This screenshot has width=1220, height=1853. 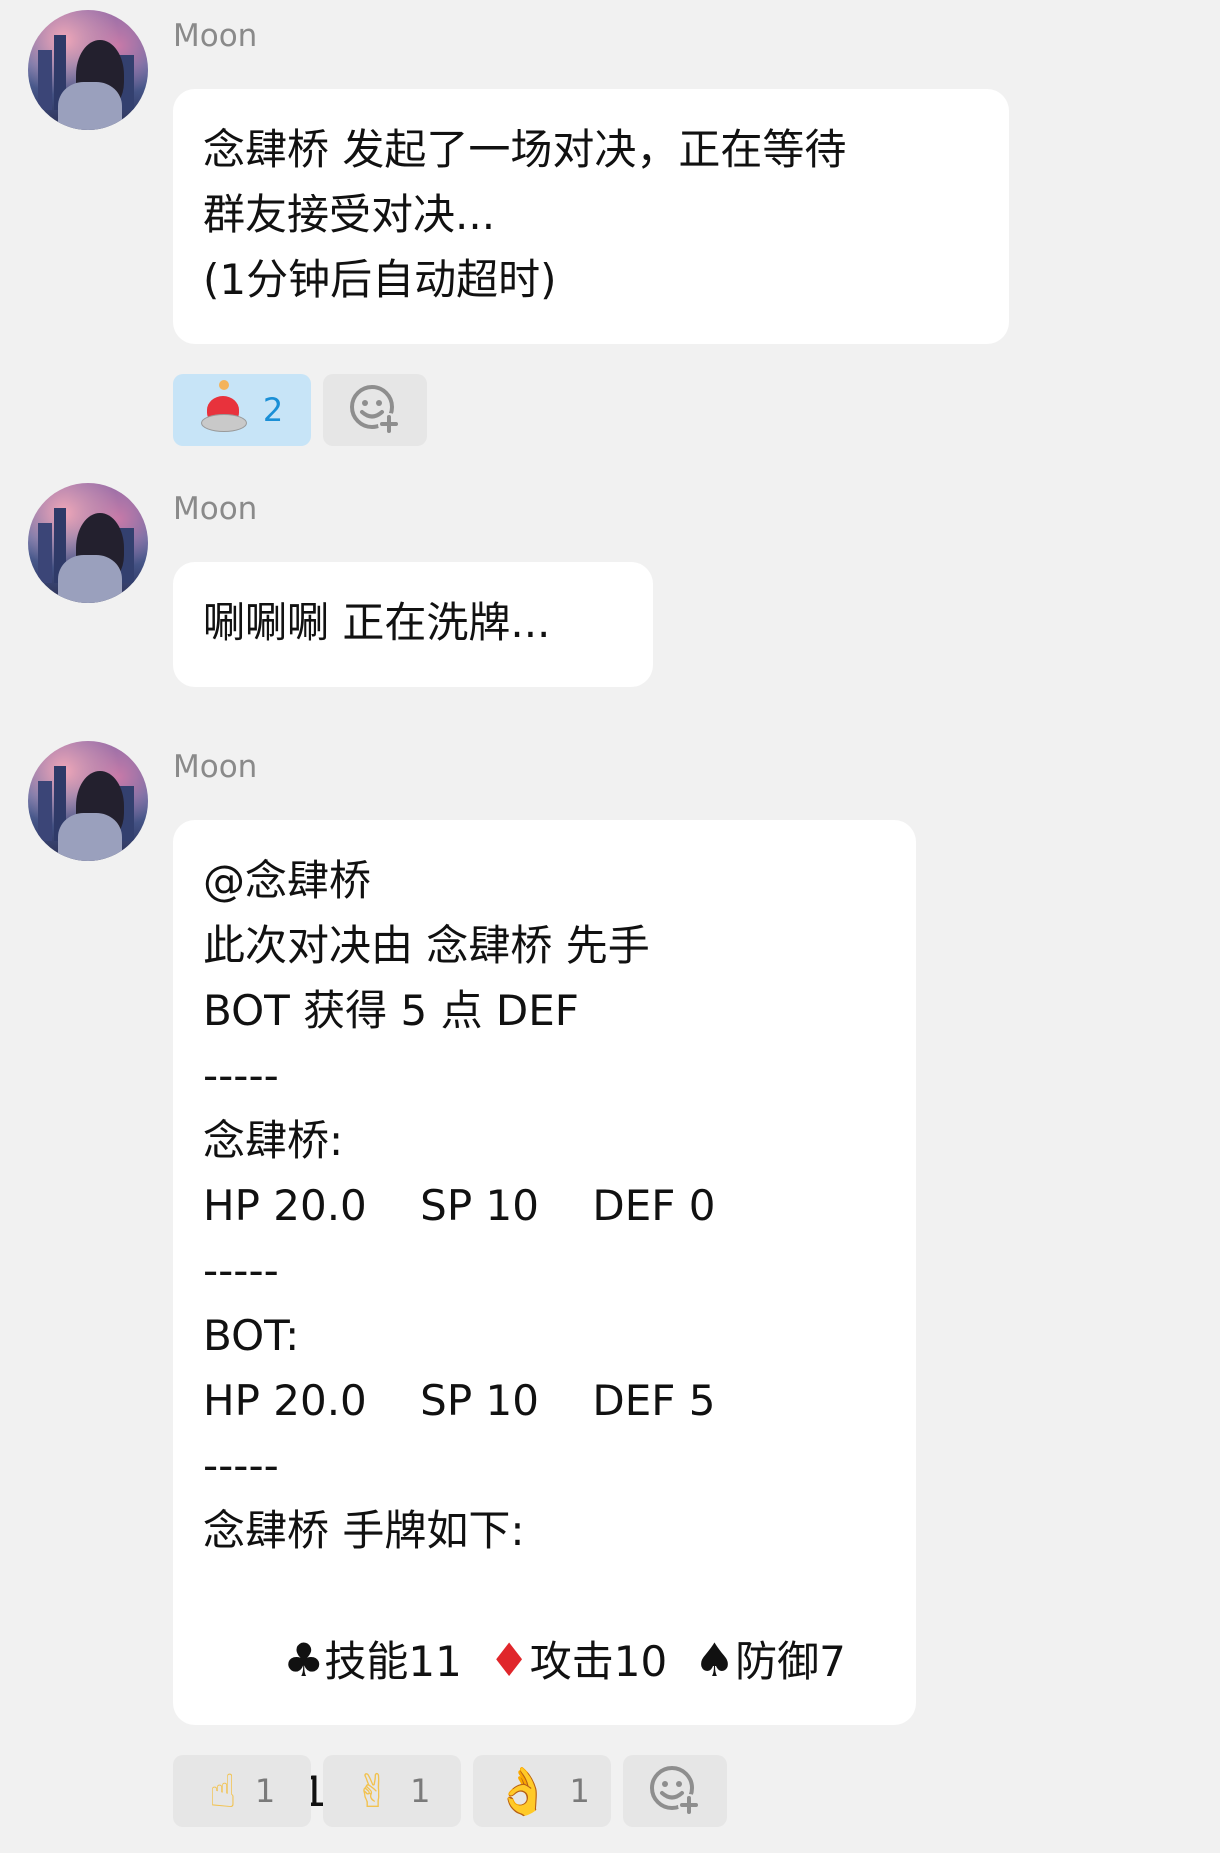 What do you see at coordinates (393, 1661) in the screenshot?
I see `card-label: 技能11` at bounding box center [393, 1661].